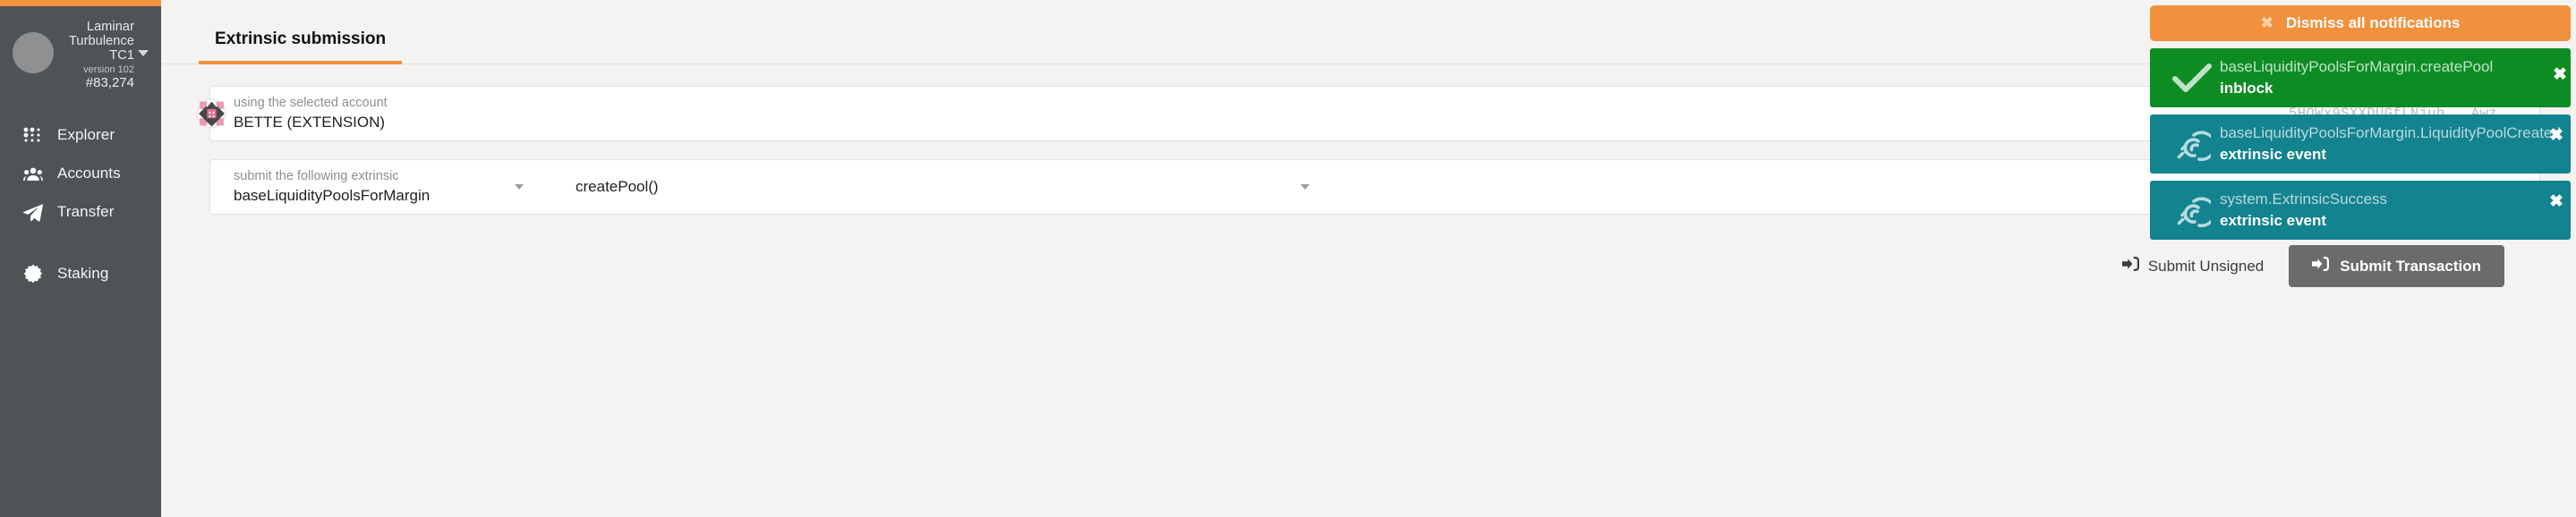 Image resolution: width=2576 pixels, height=517 pixels. What do you see at coordinates (2192, 78) in the screenshot?
I see `check-icon` at bounding box center [2192, 78].